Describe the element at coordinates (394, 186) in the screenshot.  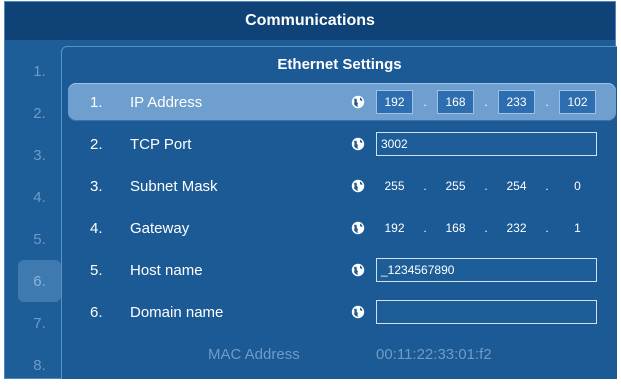
I see `ip-octet-1: 255` at that location.